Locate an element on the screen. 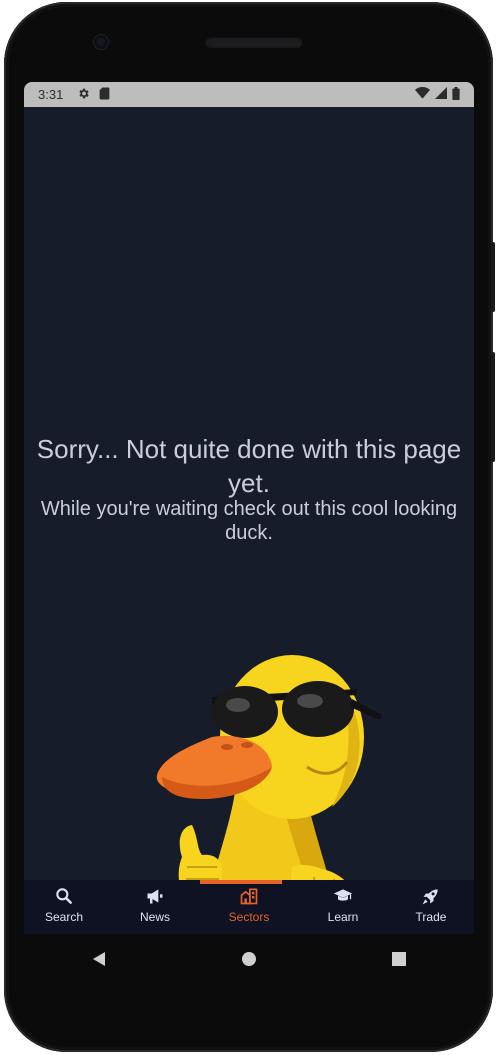 This screenshot has width=497, height=1055. tab-news-label: News is located at coordinates (154, 917).